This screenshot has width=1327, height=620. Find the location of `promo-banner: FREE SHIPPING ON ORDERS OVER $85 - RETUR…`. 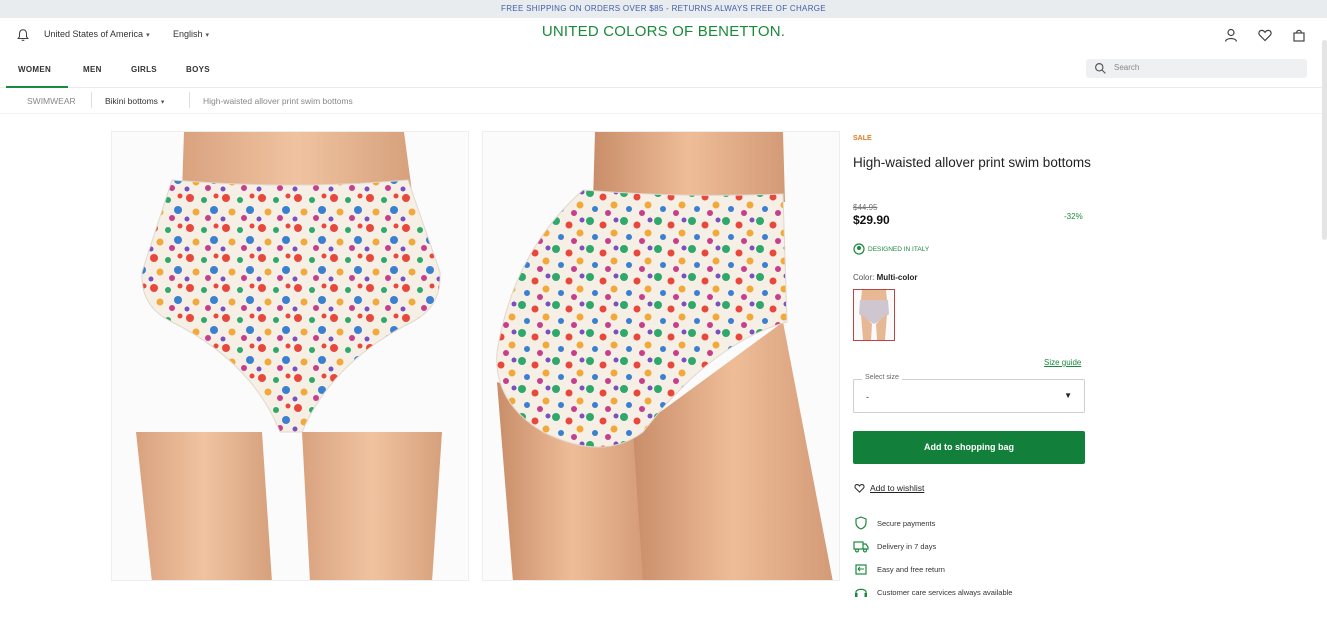

promo-banner: FREE SHIPPING ON ORDERS OVER $85 - RETUR… is located at coordinates (663, 9).